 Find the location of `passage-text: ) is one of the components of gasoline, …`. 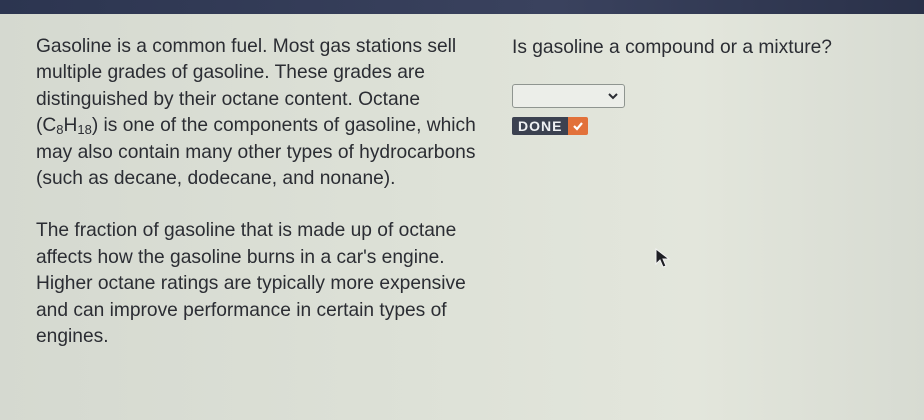

passage-text: ) is one of the components of gasoline, … is located at coordinates (256, 152).